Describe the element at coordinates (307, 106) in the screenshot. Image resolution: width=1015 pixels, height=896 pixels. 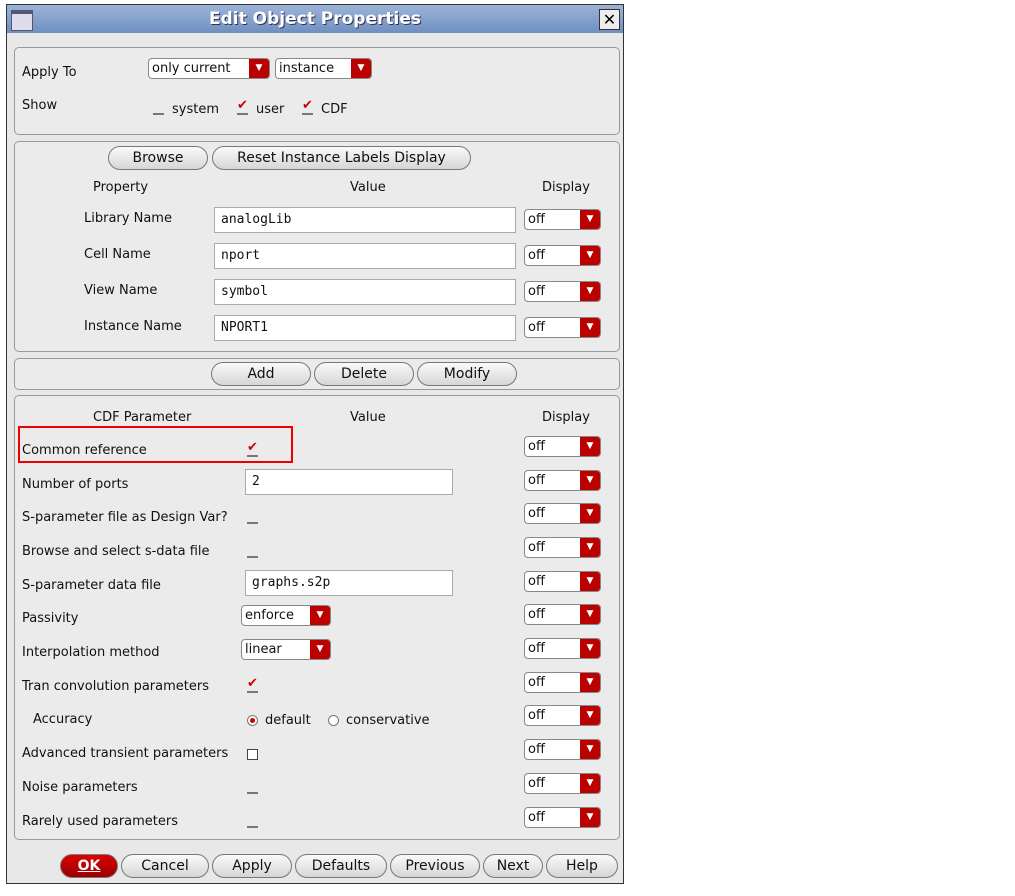
I see `show-cdf-checkbox` at that location.